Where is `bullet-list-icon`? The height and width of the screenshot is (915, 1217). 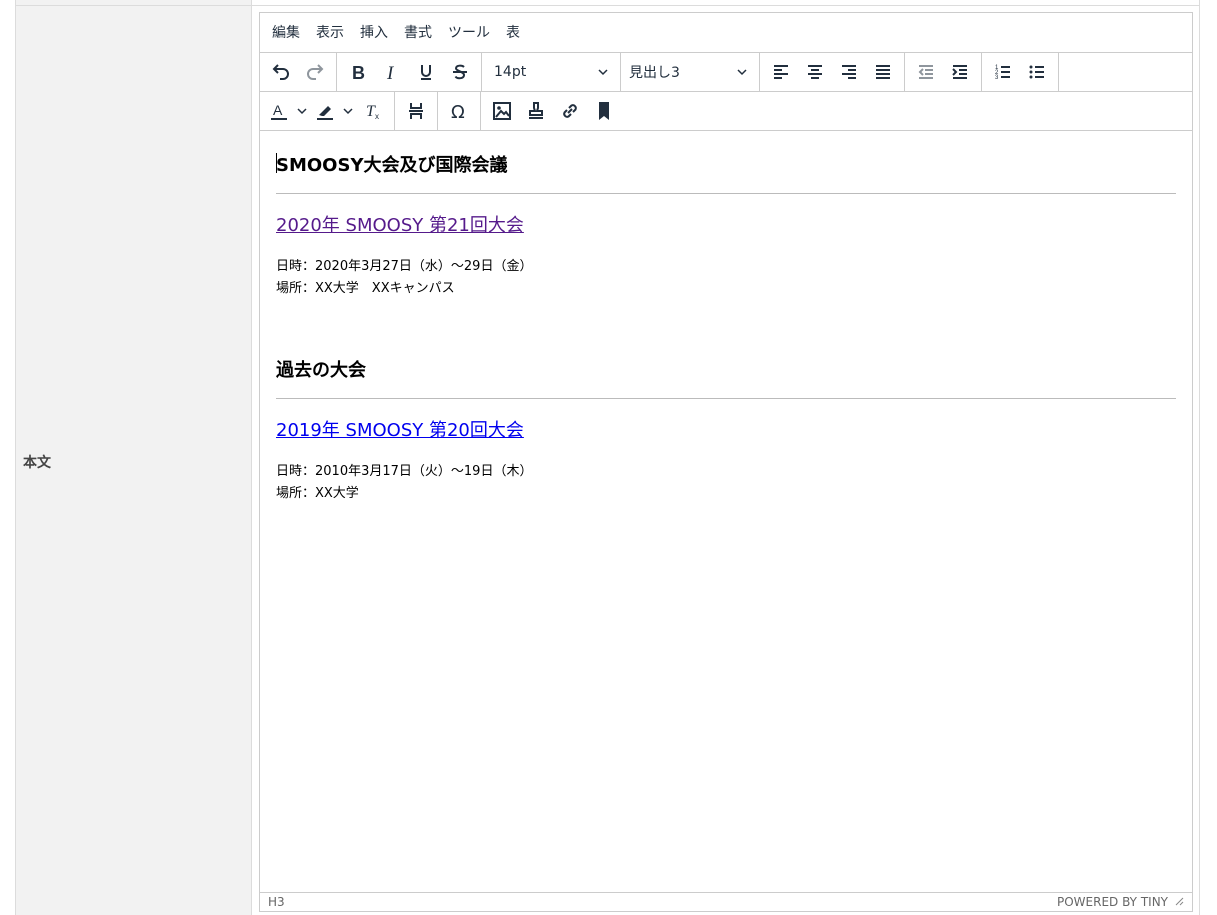
bullet-list-icon is located at coordinates (1036, 71).